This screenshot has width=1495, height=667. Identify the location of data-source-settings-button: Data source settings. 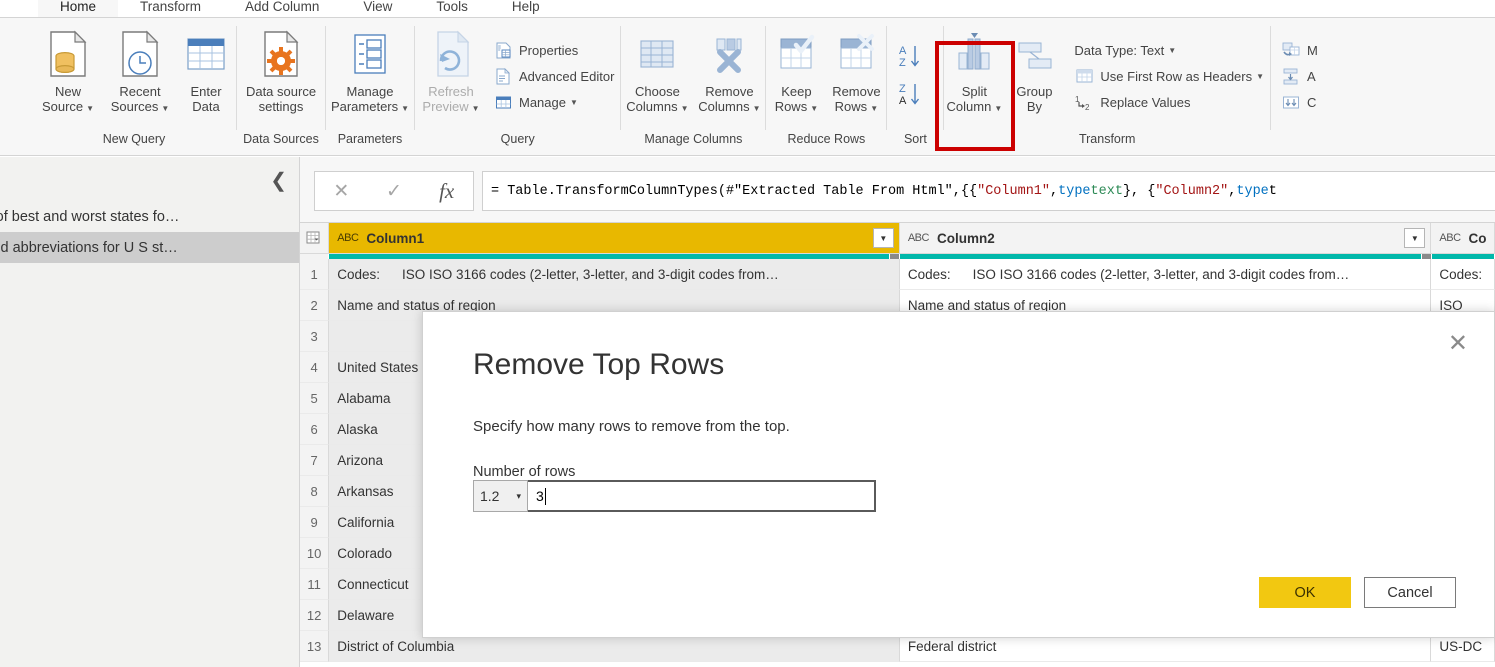
(281, 69).